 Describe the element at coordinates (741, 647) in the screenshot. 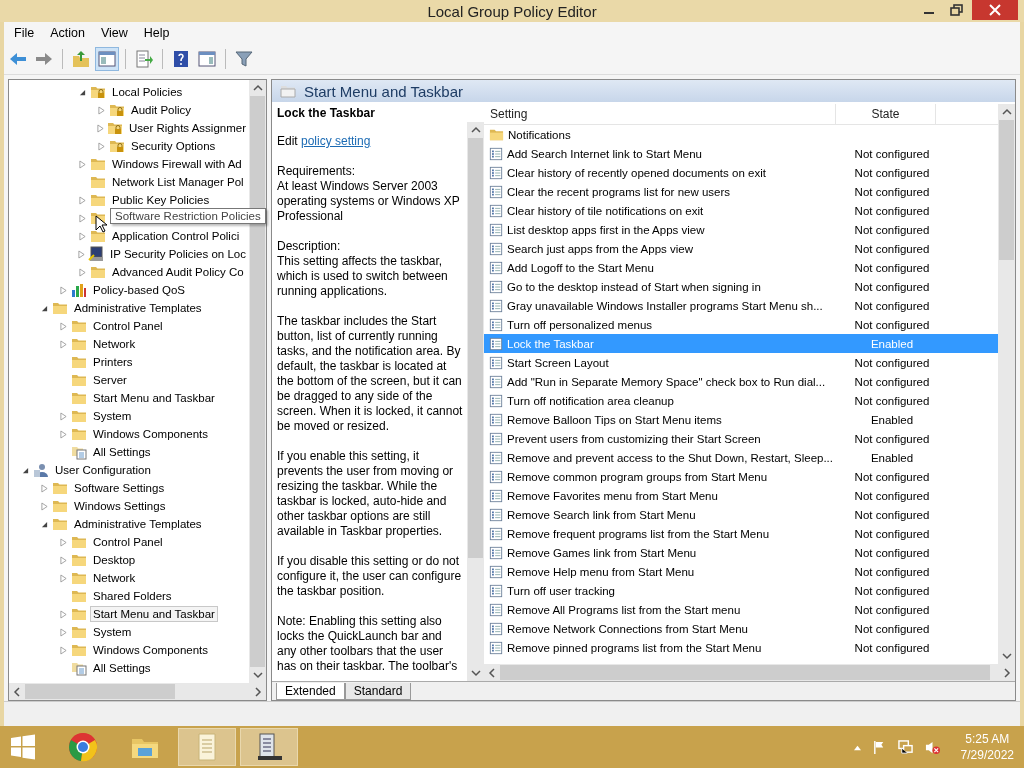

I see `setting-row: Remove pinned programs list from the Start Menu Not configured` at that location.